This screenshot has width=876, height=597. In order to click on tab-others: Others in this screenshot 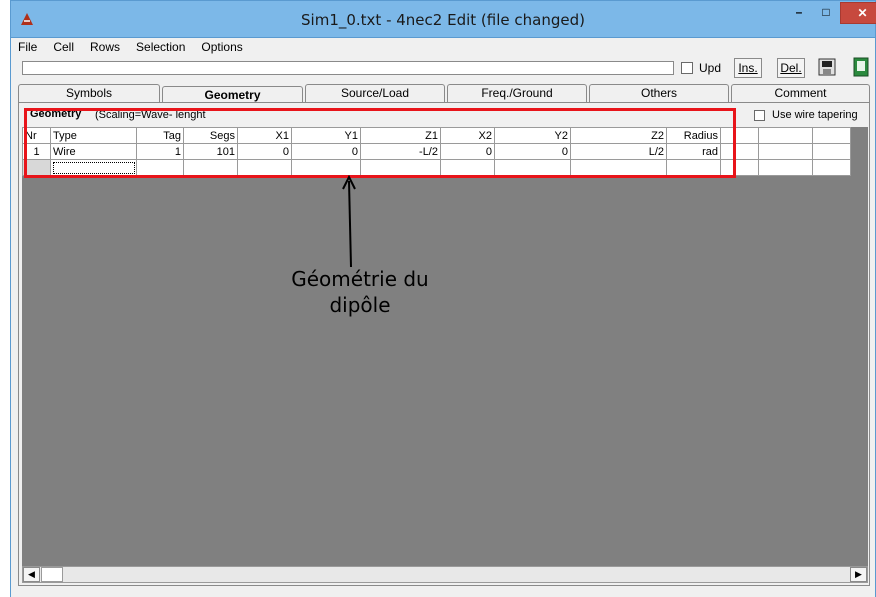, I will do `click(659, 93)`.